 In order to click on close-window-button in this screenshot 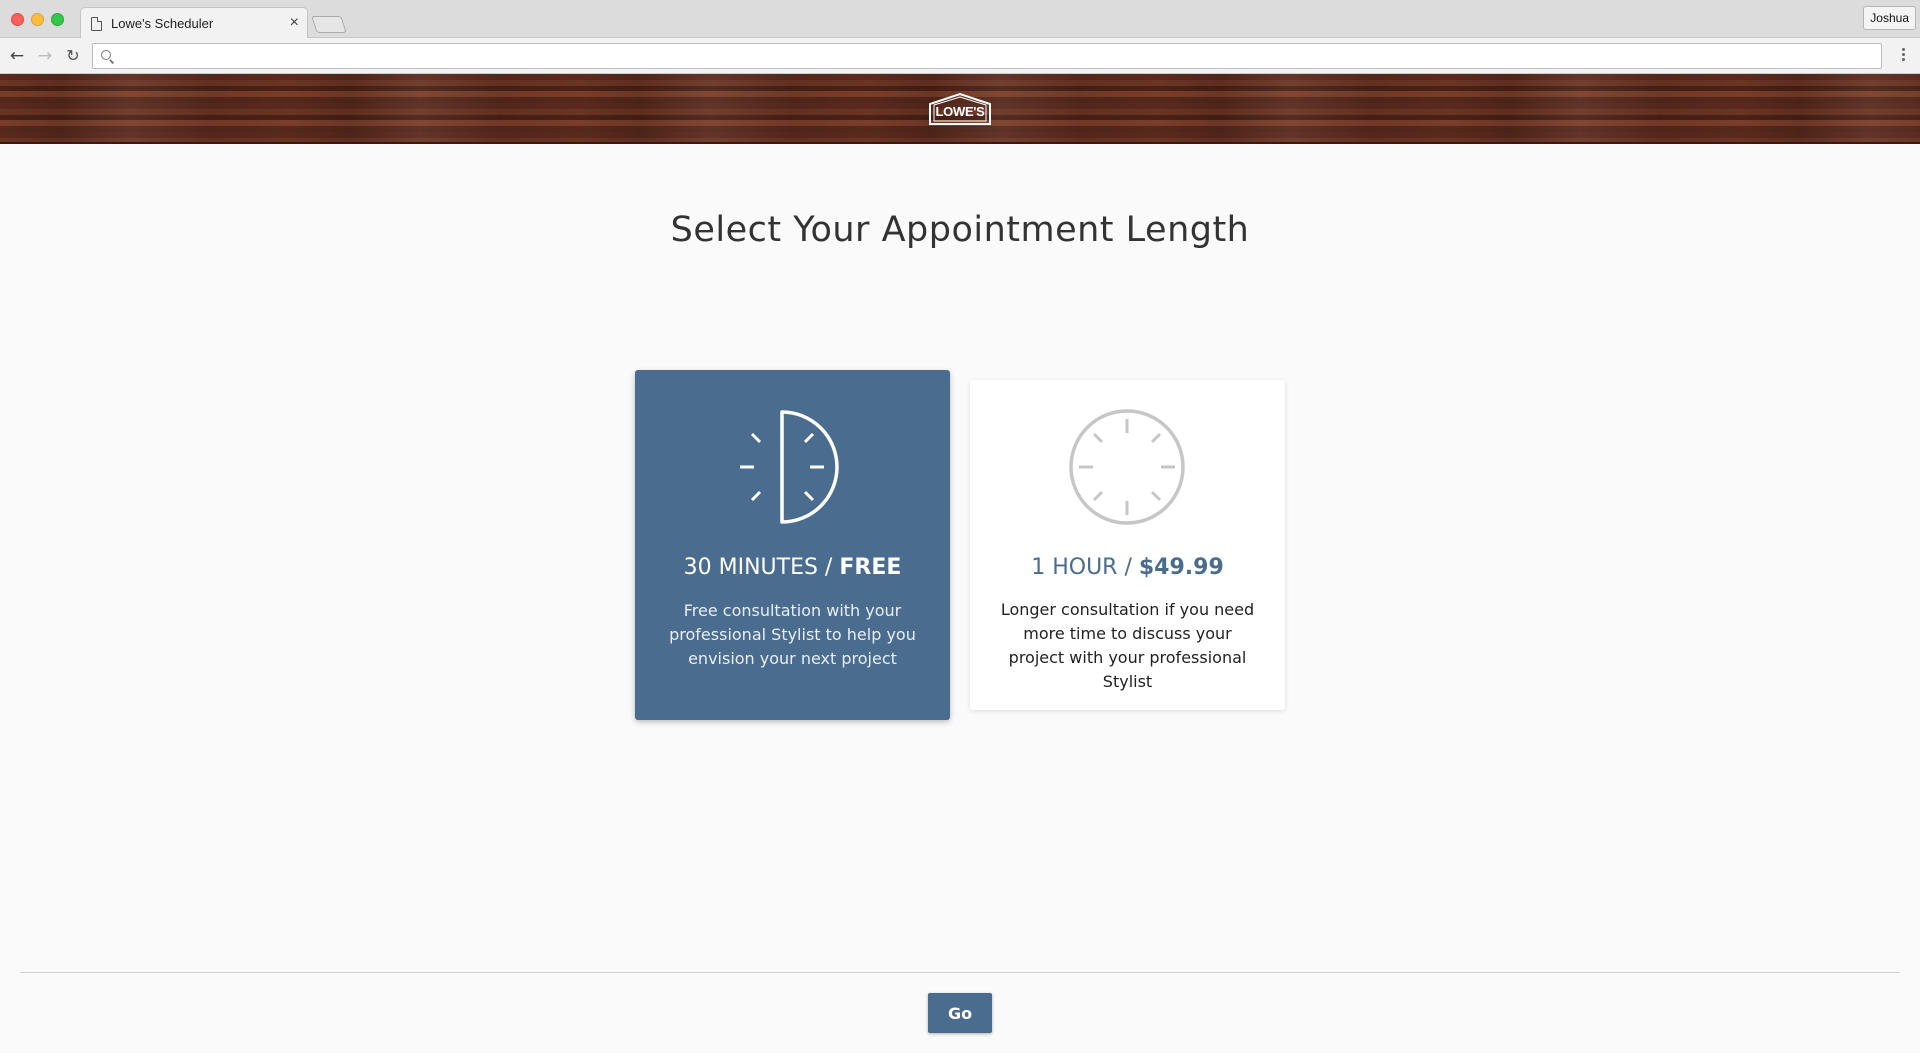, I will do `click(17, 19)`.